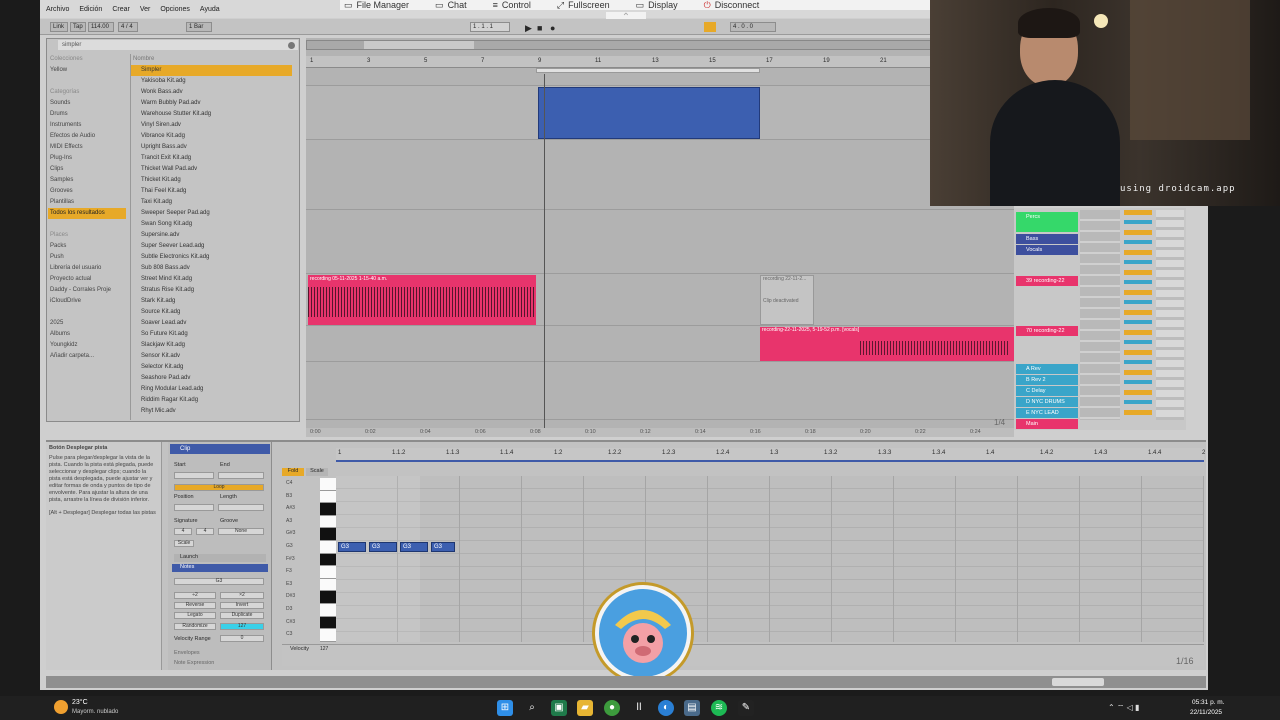 The image size is (1280, 720). I want to click on playhead, so click(544, 251).